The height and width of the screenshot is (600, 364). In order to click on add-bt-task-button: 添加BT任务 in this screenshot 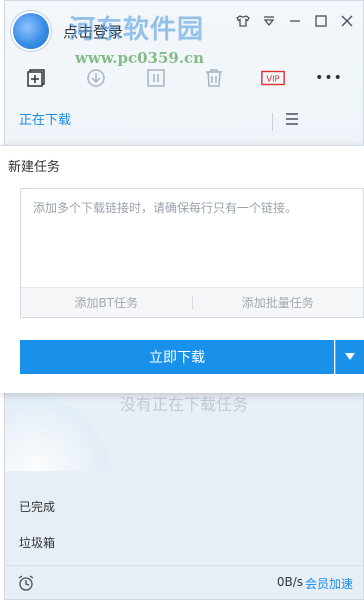, I will do `click(106, 302)`.